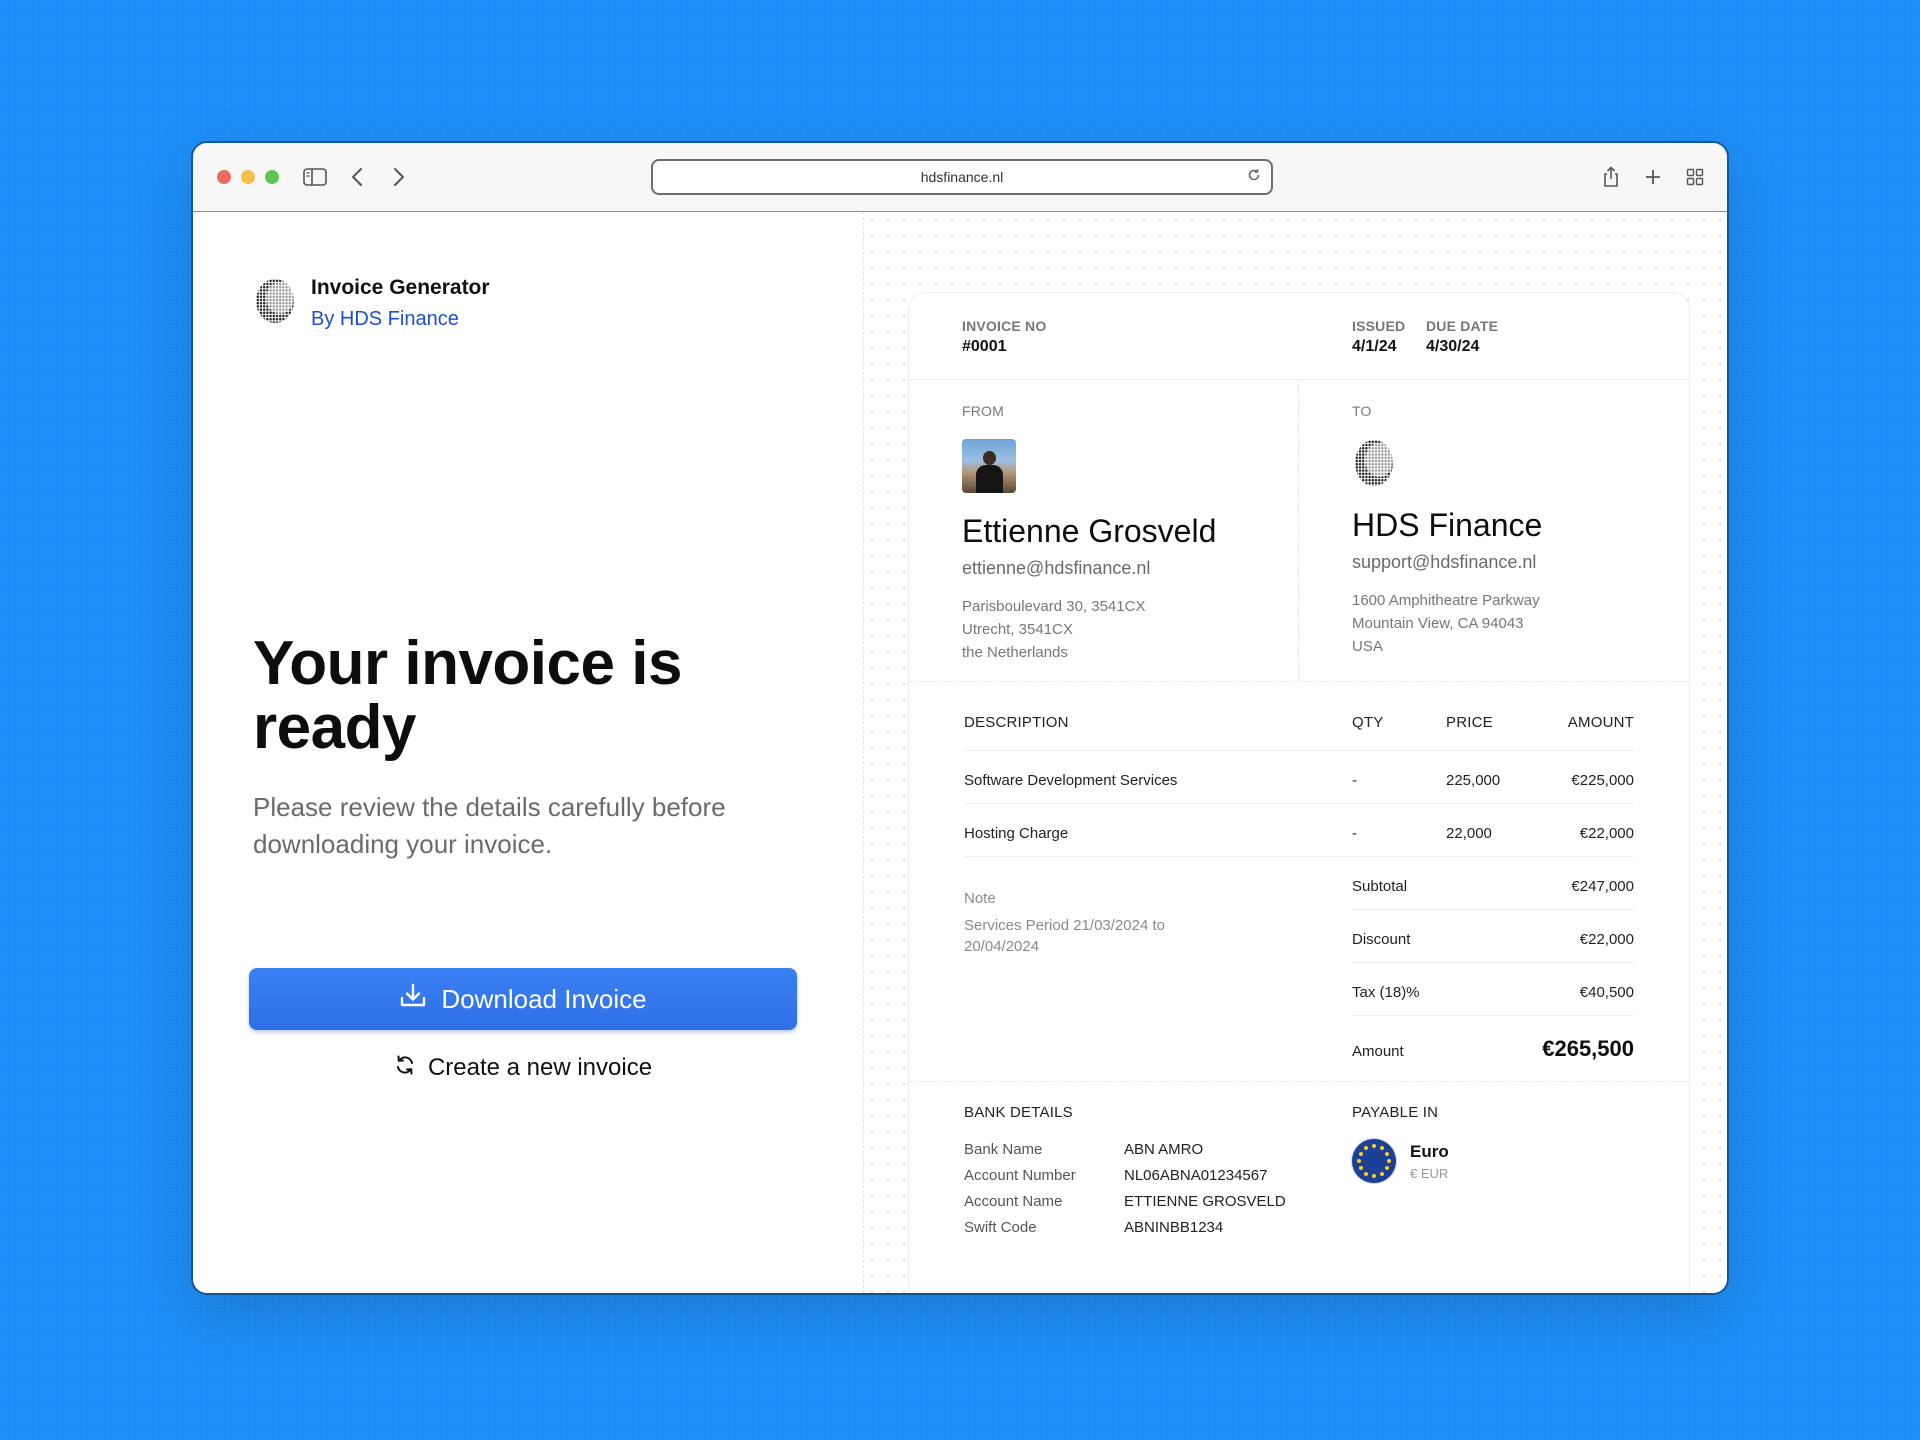 The image size is (1920, 1440). What do you see at coordinates (1003, 1149) in the screenshot?
I see `bank-row-key: Bank Name` at bounding box center [1003, 1149].